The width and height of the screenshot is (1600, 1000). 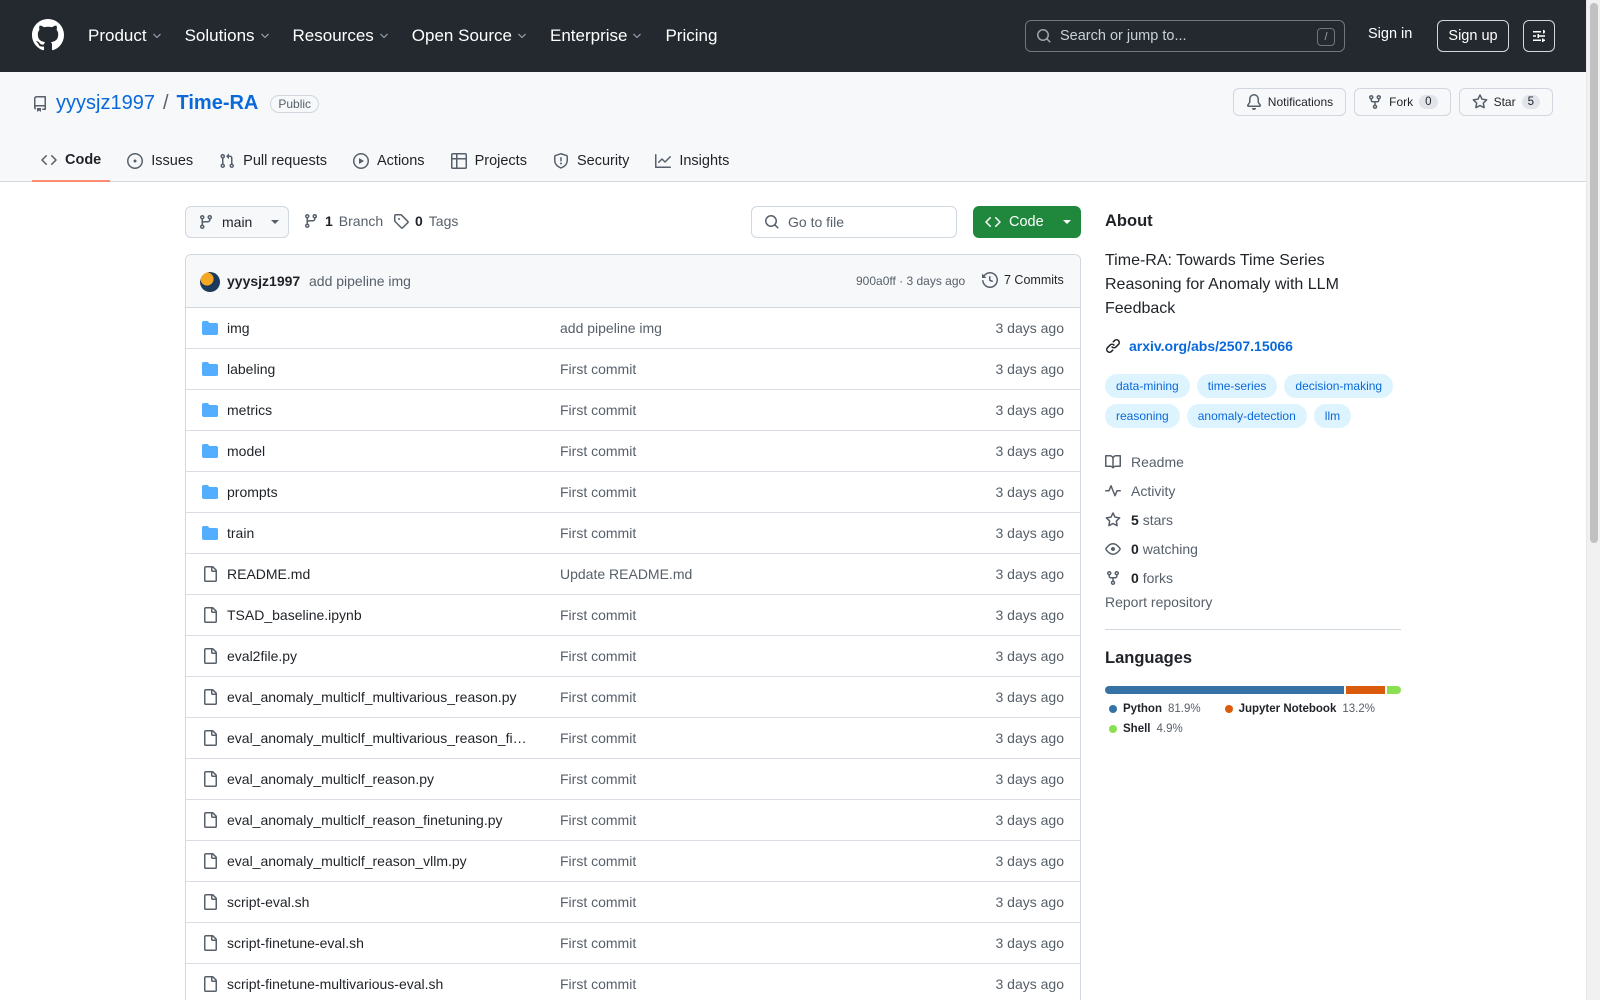 What do you see at coordinates (377, 943) in the screenshot?
I see `file-name-link: script-finetune-eval.sh` at bounding box center [377, 943].